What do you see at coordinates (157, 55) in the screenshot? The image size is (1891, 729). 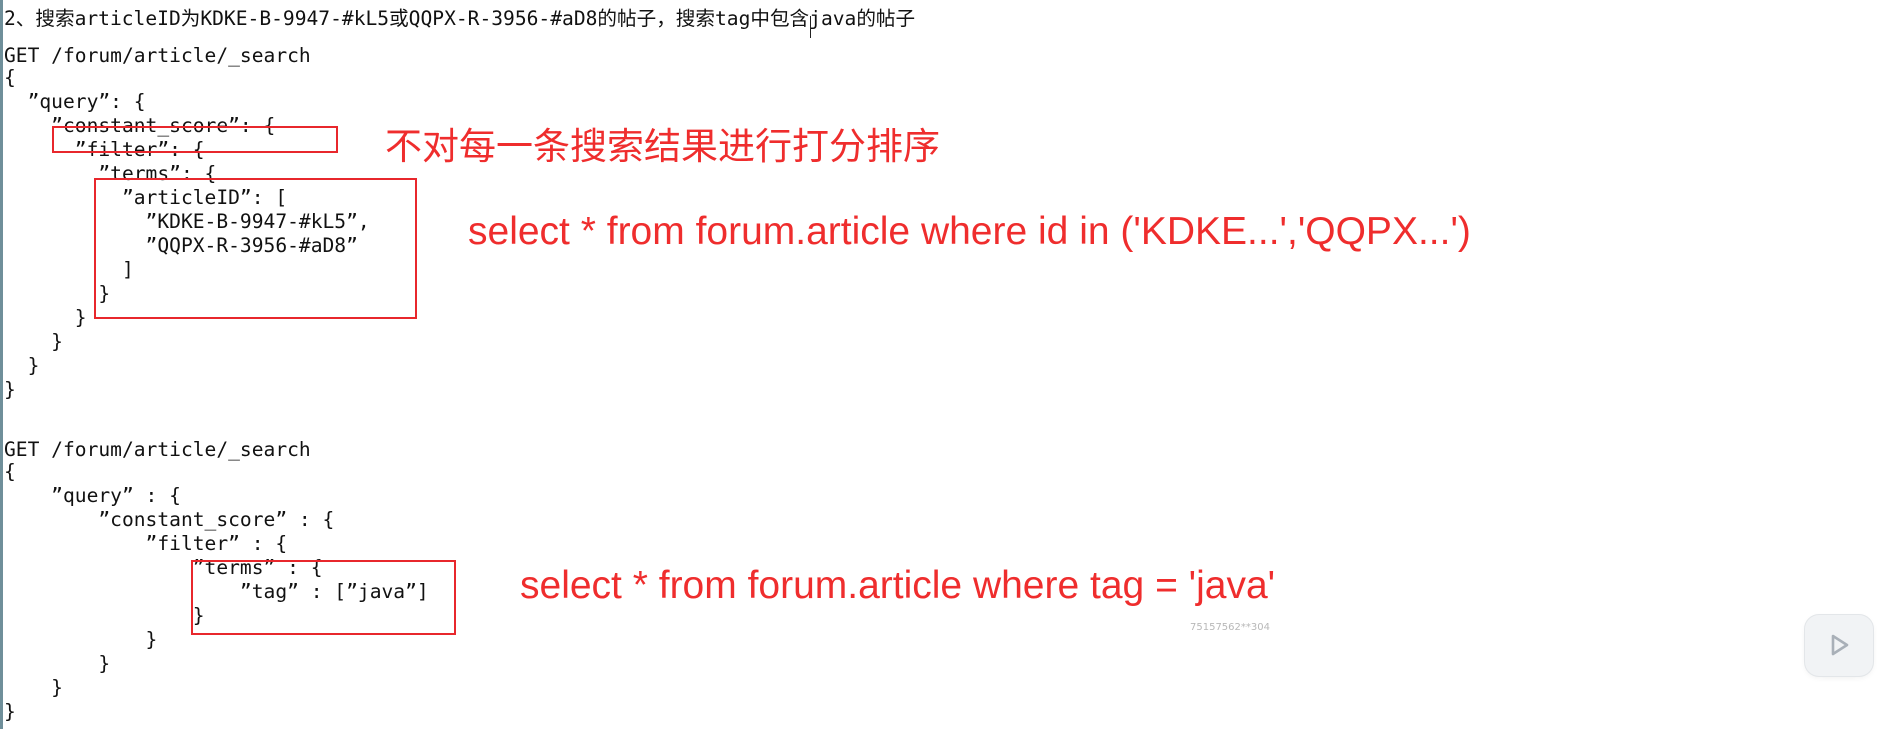 I see `query1-request-line: GET /forum/article/_search` at bounding box center [157, 55].